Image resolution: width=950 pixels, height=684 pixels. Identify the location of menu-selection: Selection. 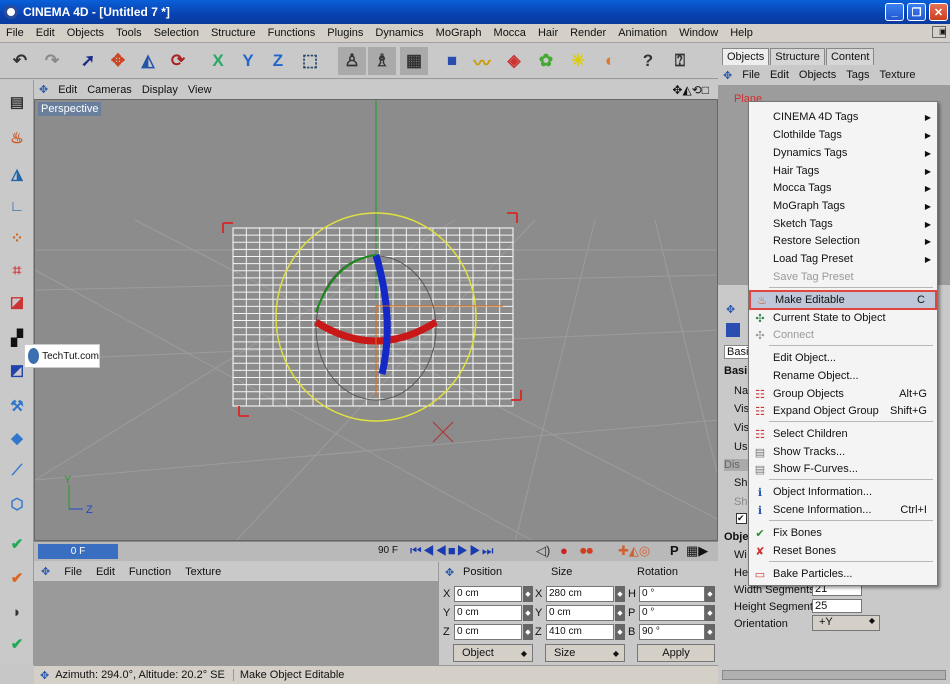
(176, 33).